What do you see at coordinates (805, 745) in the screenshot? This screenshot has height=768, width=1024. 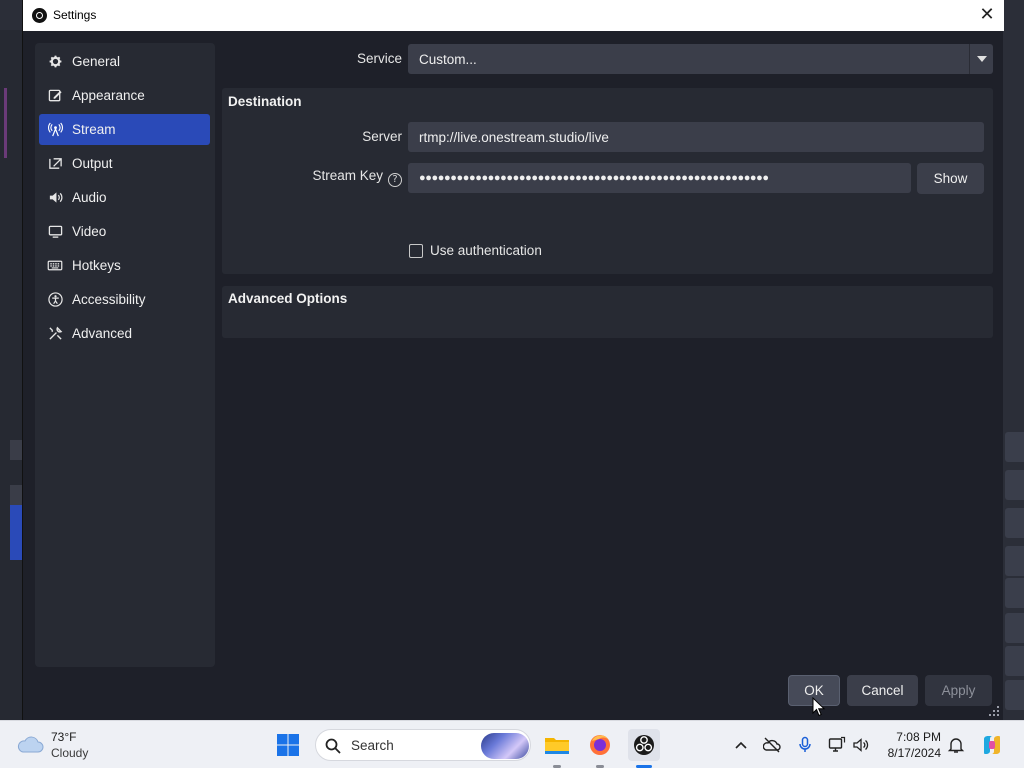 I see `microphone-icon` at bounding box center [805, 745].